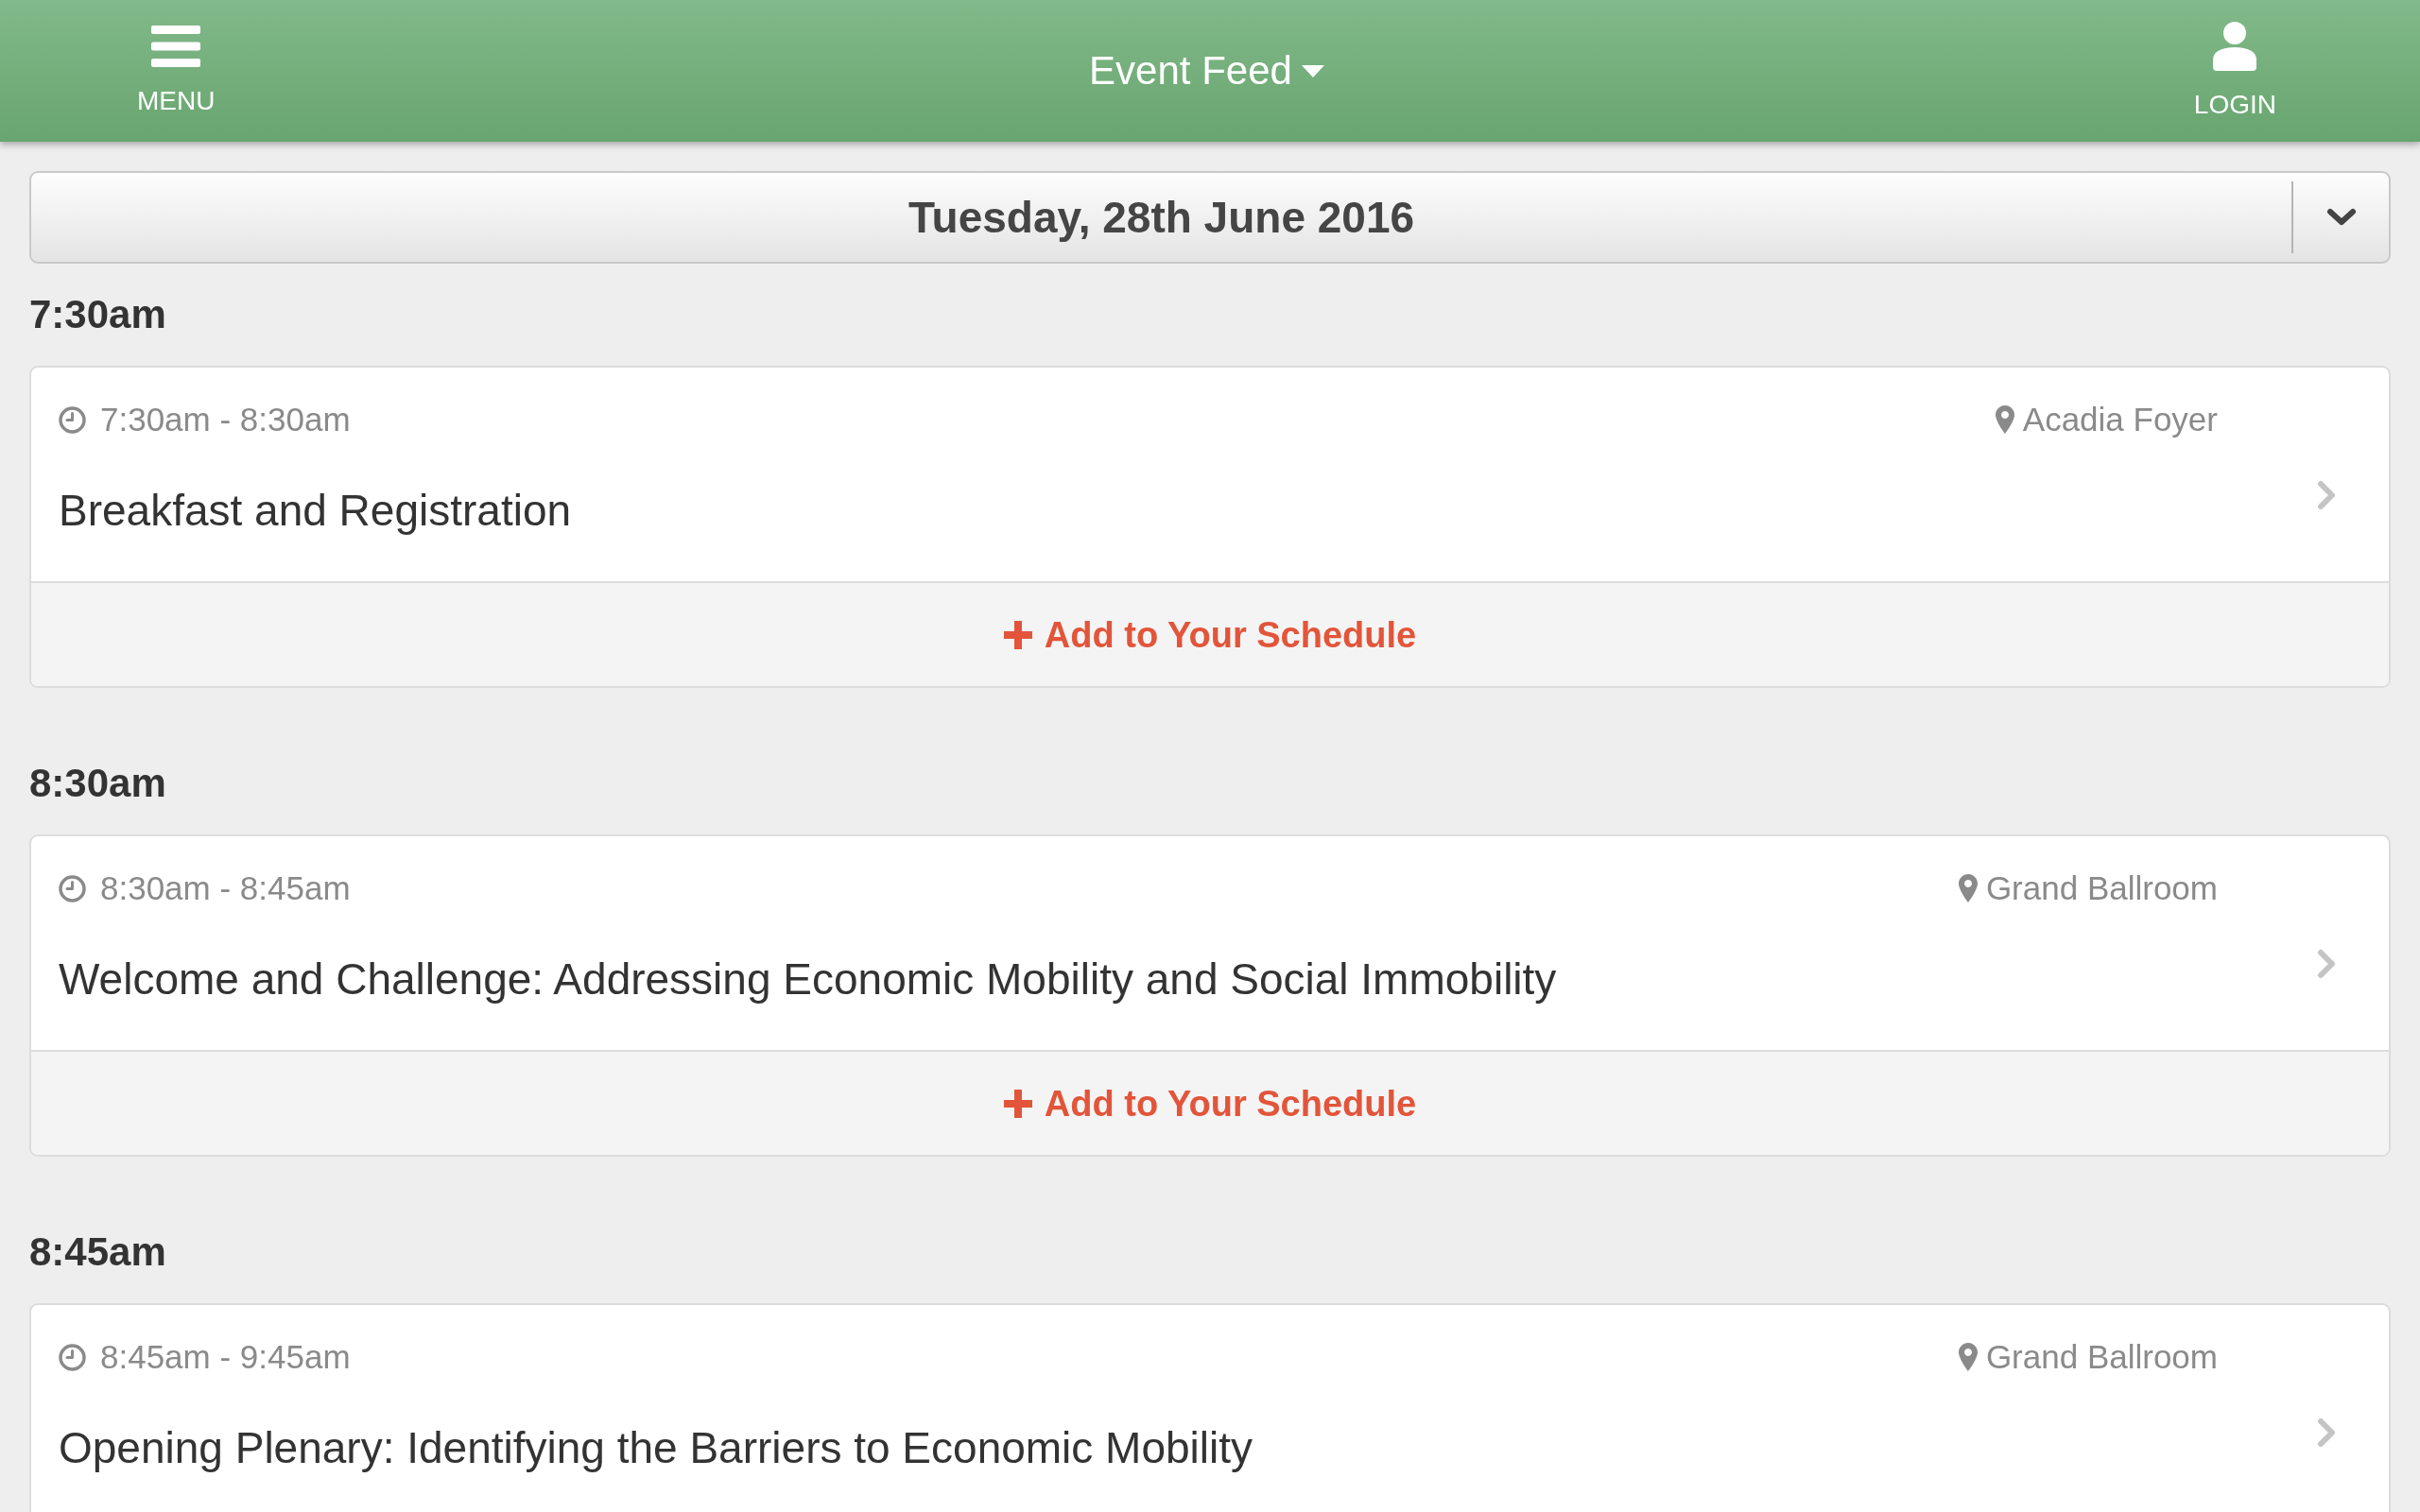 Image resolution: width=2420 pixels, height=1512 pixels. I want to click on event-card: 8:45am - 9:45am Grand Ballroom Opening Plenary: Identifying the Barriers to Economic Mobility, so click(1210, 1407).